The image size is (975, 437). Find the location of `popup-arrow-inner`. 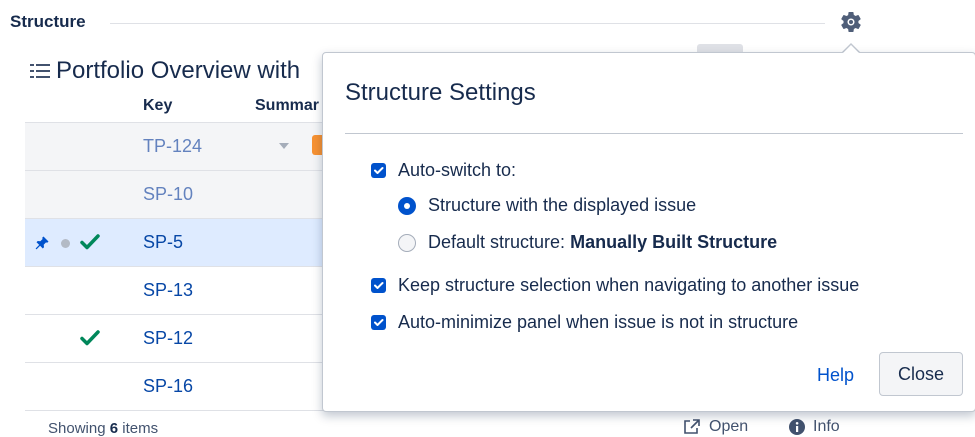

popup-arrow-inner is located at coordinates (851, 49).